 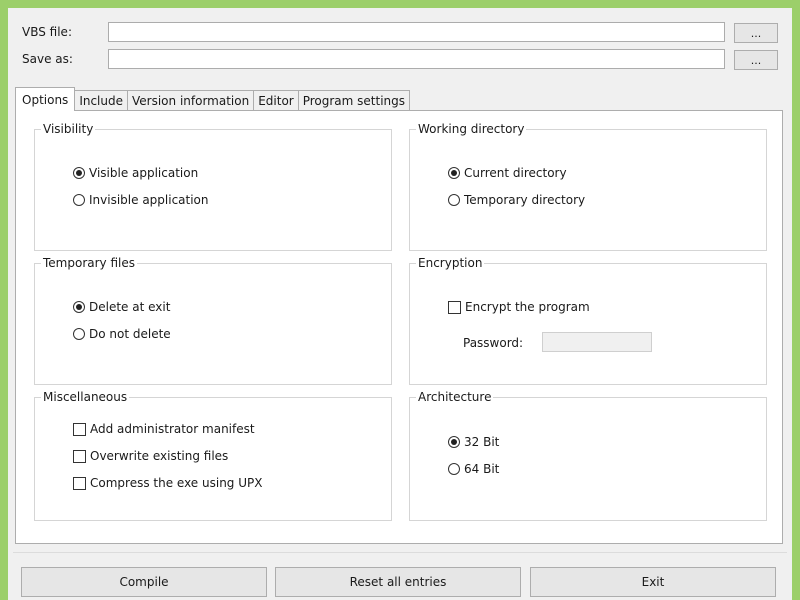 What do you see at coordinates (354, 100) in the screenshot?
I see `tab-program-settings: Program settings` at bounding box center [354, 100].